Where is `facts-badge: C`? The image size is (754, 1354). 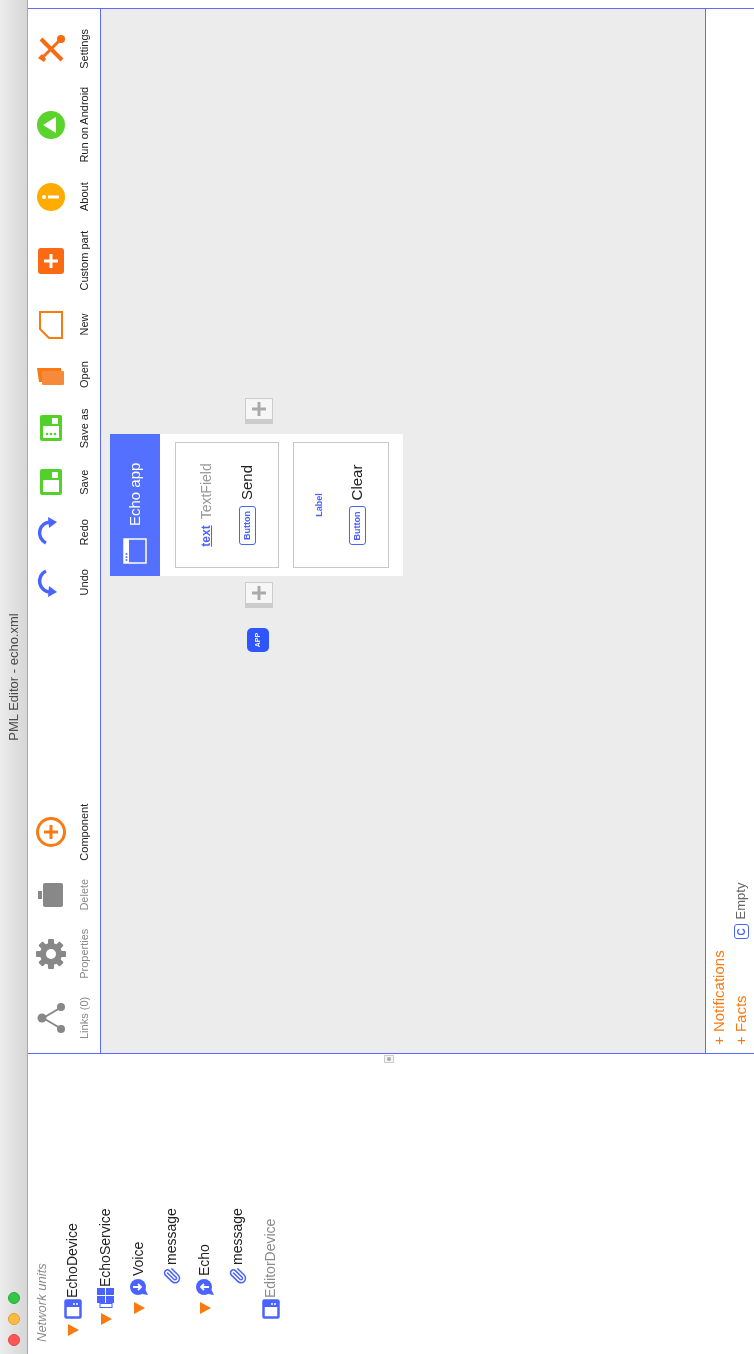
facts-badge: C is located at coordinates (741, 932).